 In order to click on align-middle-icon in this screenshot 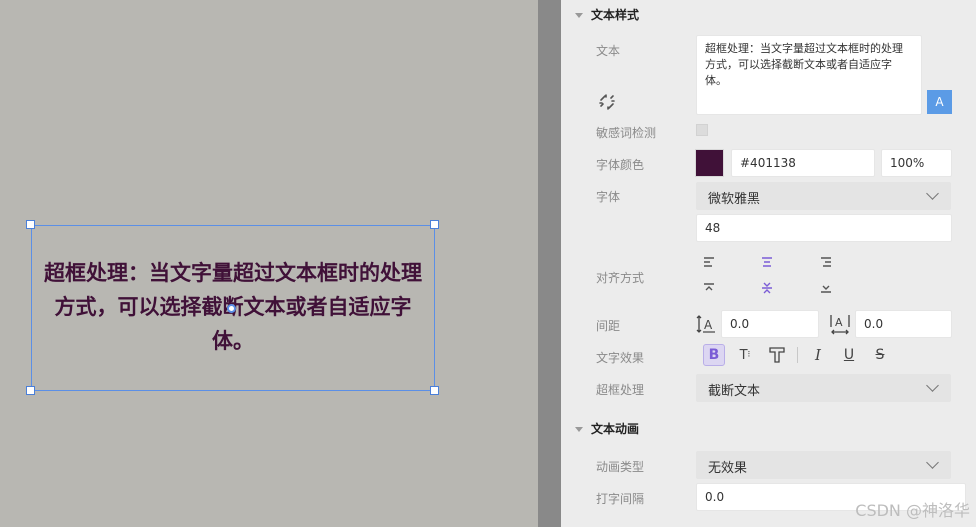, I will do `click(767, 288)`.